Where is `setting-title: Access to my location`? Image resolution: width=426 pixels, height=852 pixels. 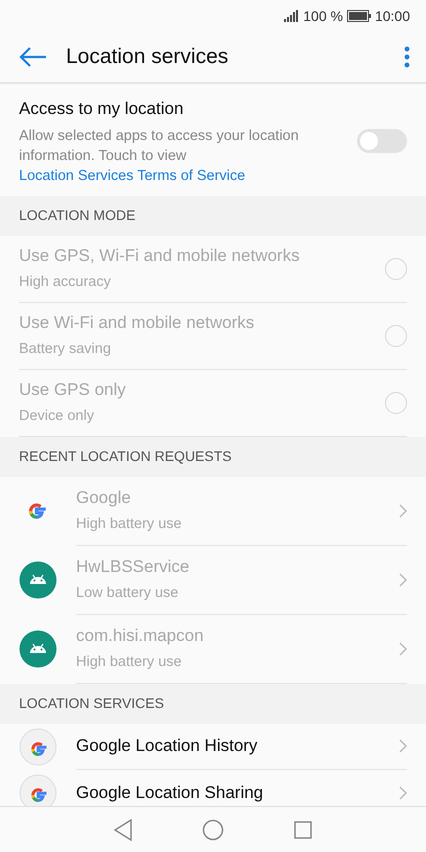 setting-title: Access to my location is located at coordinates (101, 109).